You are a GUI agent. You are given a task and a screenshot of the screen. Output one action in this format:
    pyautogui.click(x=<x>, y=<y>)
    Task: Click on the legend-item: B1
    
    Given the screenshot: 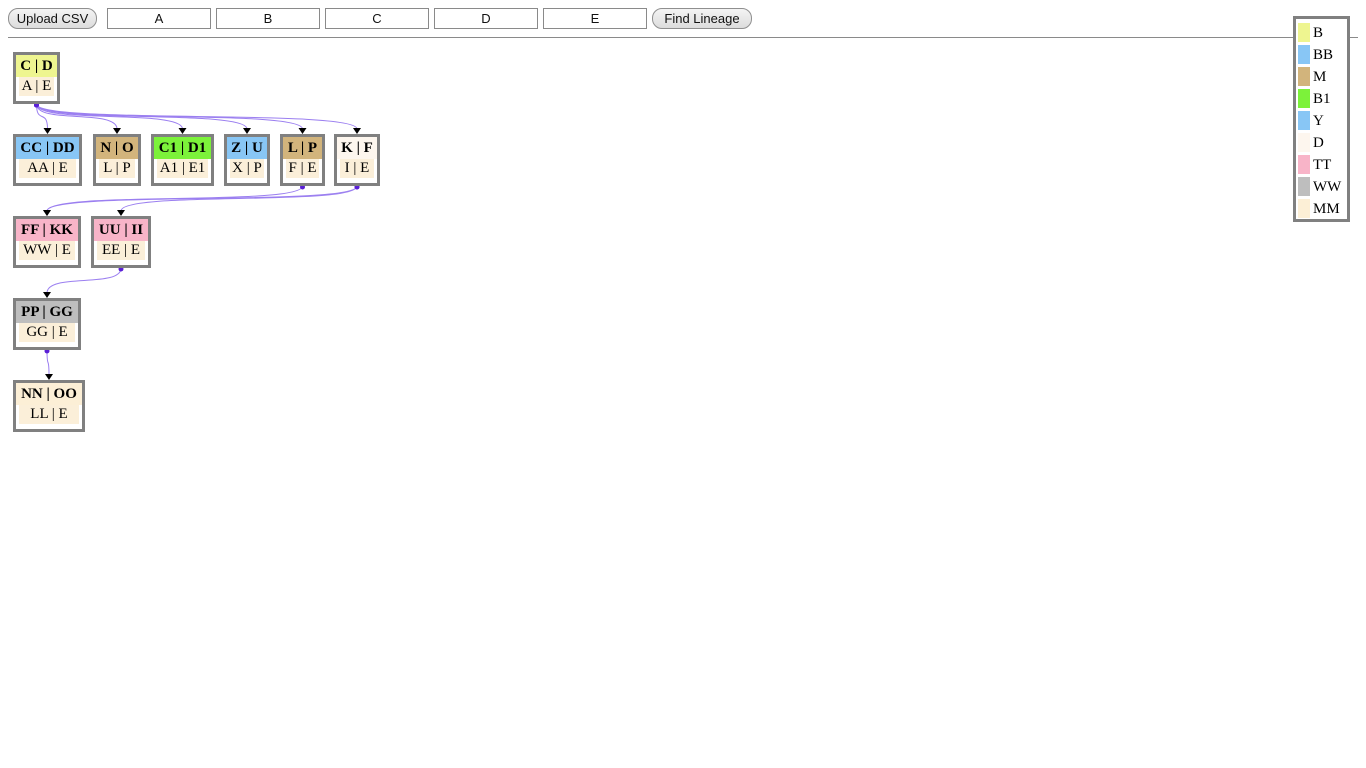 What is the action you would take?
    pyautogui.click(x=1323, y=98)
    